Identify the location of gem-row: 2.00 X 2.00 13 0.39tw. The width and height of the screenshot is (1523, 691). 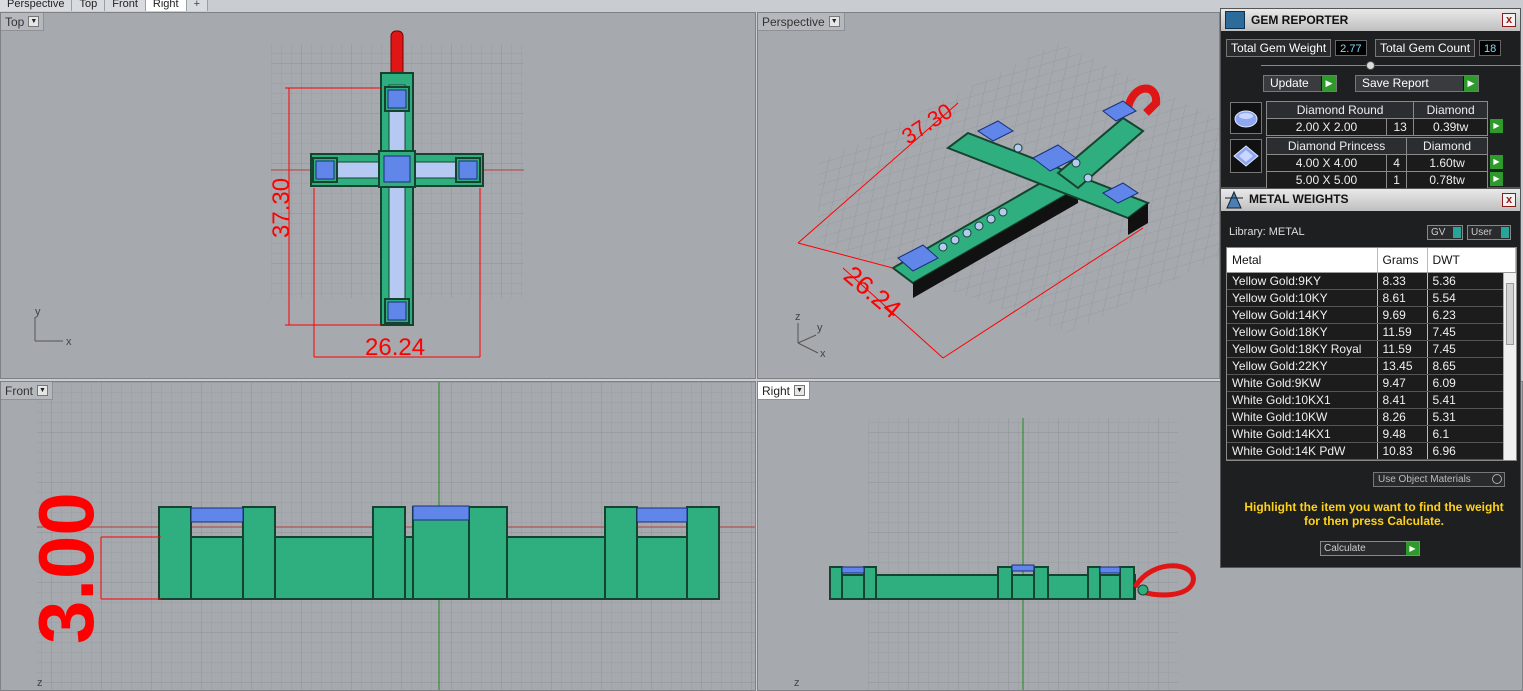
(1377, 127).